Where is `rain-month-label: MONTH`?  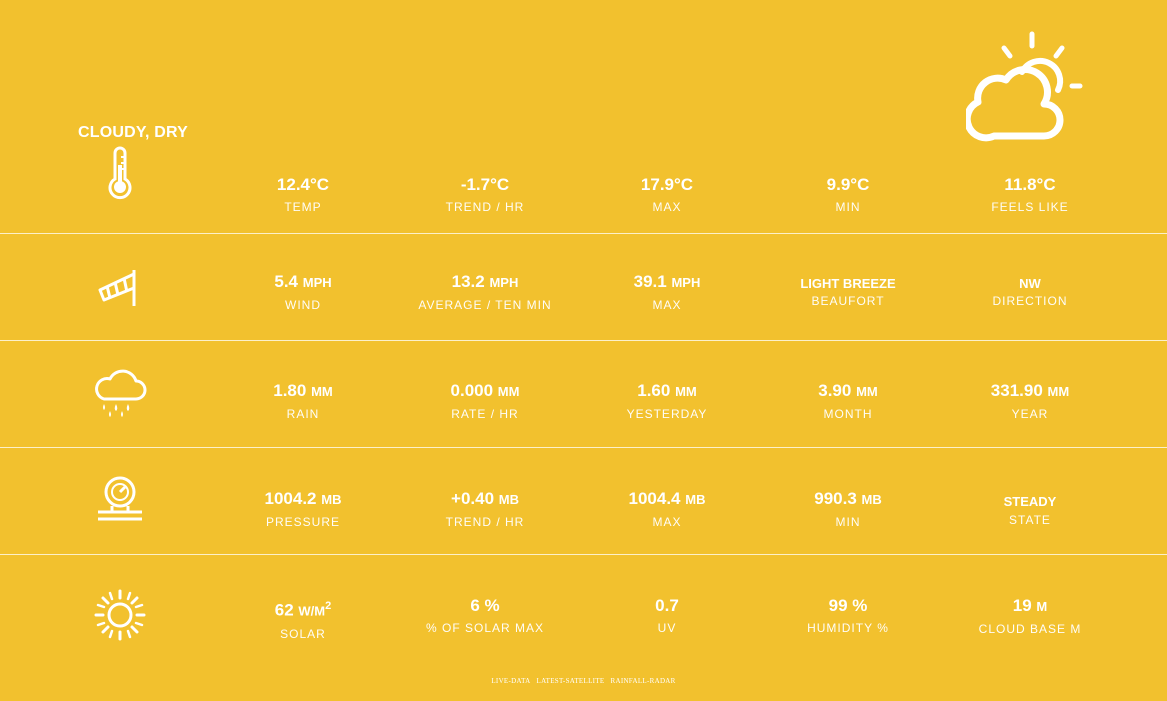
rain-month-label: MONTH is located at coordinates (848, 414).